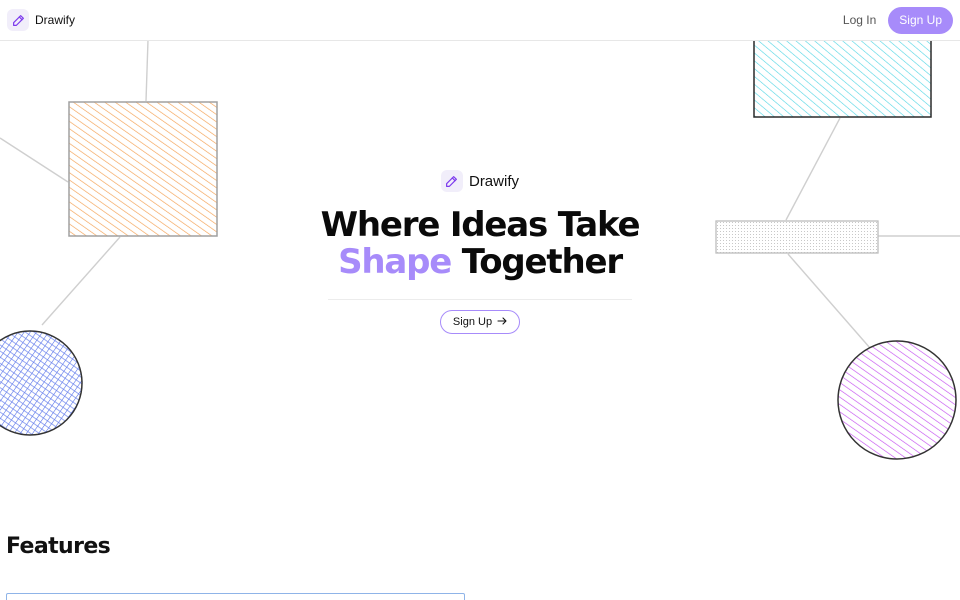 Image resolution: width=960 pixels, height=600 pixels. Describe the element at coordinates (480, 299) in the screenshot. I see `hero-divider` at that location.